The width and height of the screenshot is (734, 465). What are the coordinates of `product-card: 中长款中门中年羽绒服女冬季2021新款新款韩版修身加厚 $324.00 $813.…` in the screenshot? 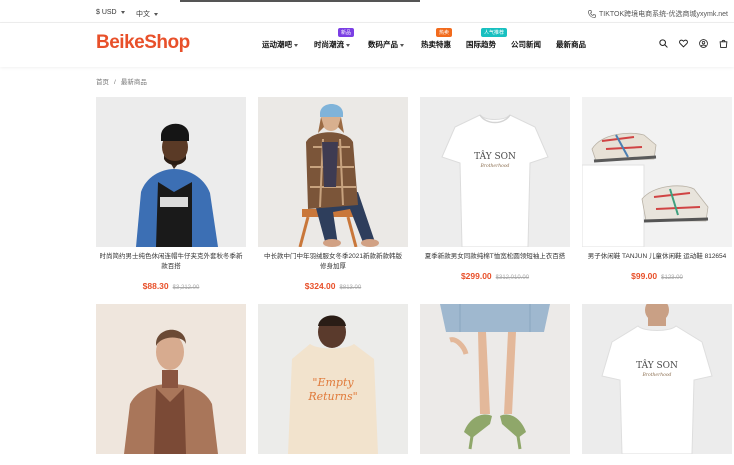 It's located at (333, 195).